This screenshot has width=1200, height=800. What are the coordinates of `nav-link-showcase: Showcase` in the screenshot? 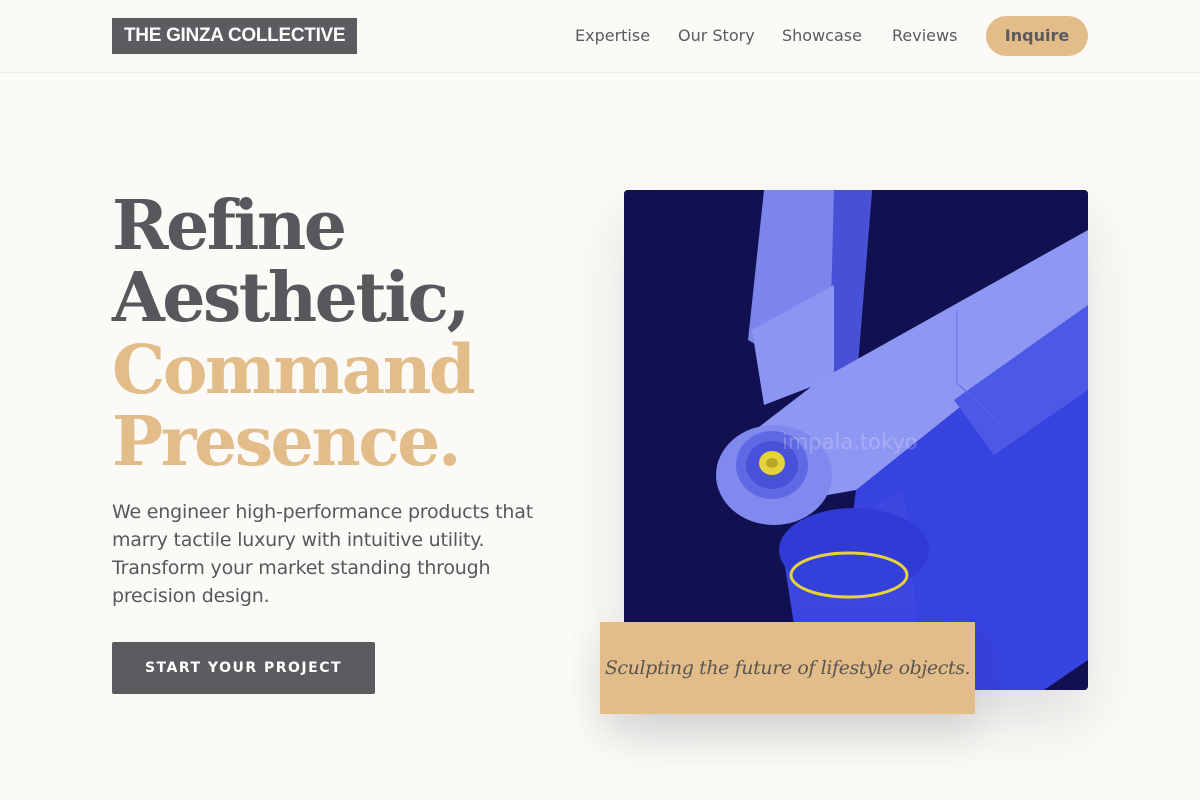 It's located at (822, 36).